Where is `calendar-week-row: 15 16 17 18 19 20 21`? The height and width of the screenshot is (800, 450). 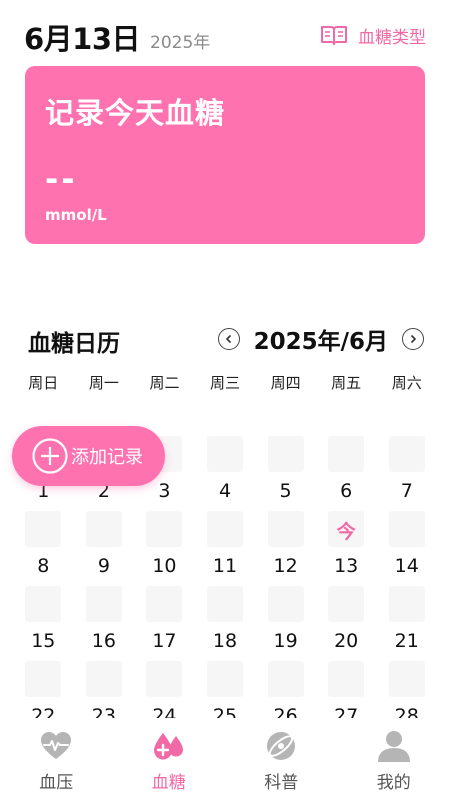
calendar-week-row: 15 16 17 18 19 20 21 is located at coordinates (225, 623).